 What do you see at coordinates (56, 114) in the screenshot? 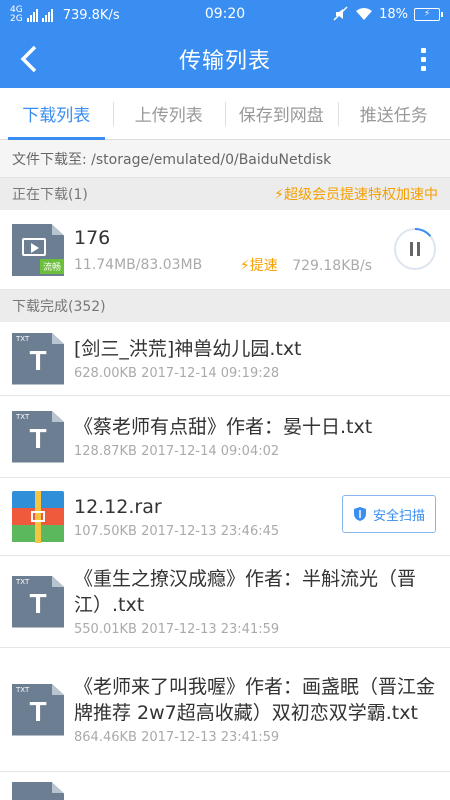
I see `tab-download-list: 下载列表` at bounding box center [56, 114].